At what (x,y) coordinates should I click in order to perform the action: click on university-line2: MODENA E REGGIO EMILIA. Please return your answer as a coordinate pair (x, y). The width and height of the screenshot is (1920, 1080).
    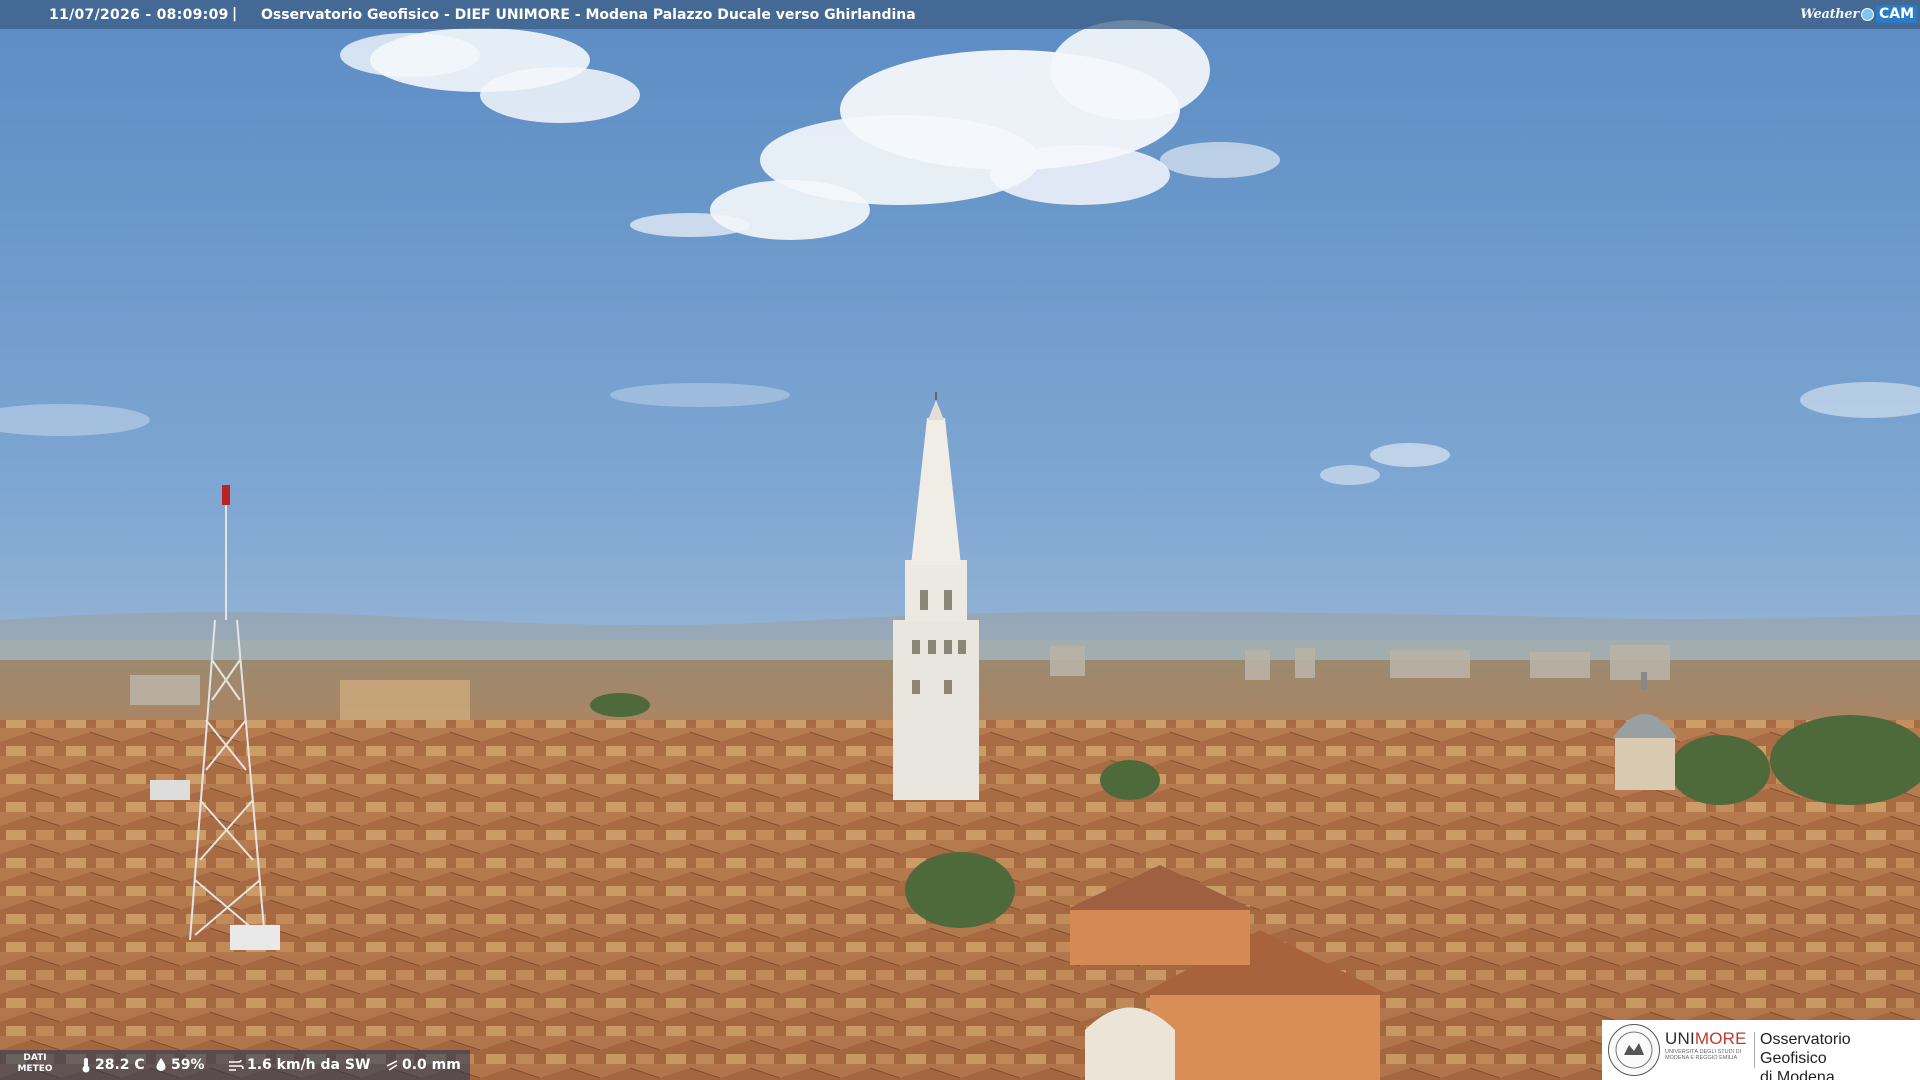
    Looking at the image, I should click on (1701, 1058).